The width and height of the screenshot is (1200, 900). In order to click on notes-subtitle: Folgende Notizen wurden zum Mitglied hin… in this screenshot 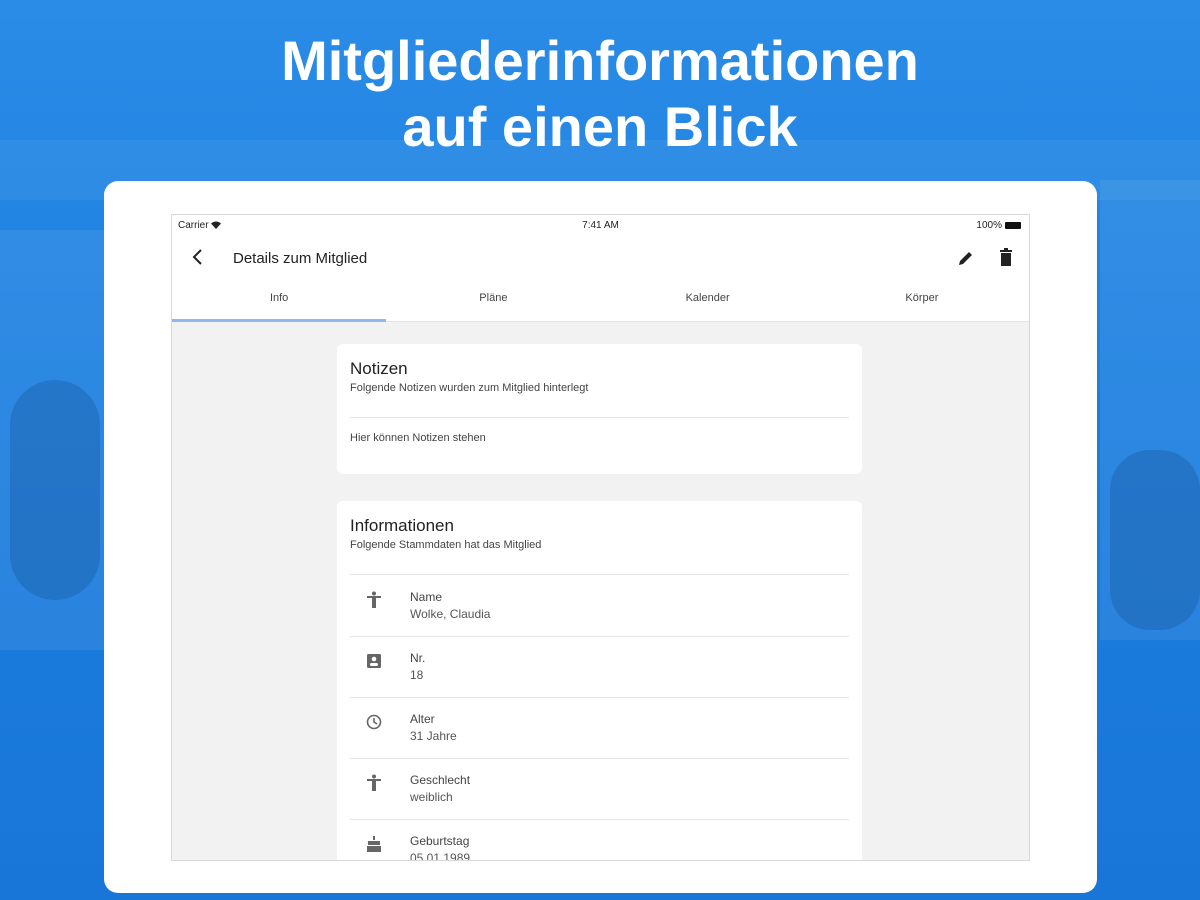, I will do `click(469, 388)`.